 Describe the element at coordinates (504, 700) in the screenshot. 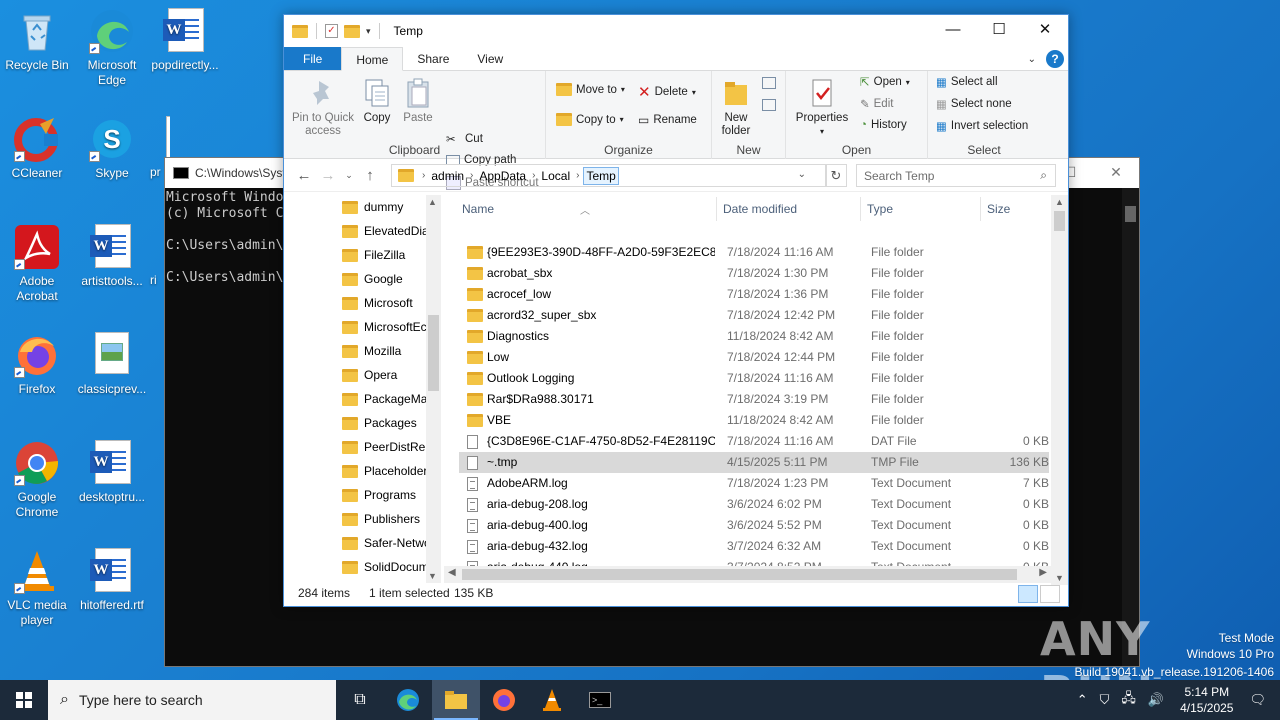

I see `taskbar-firefox` at that location.